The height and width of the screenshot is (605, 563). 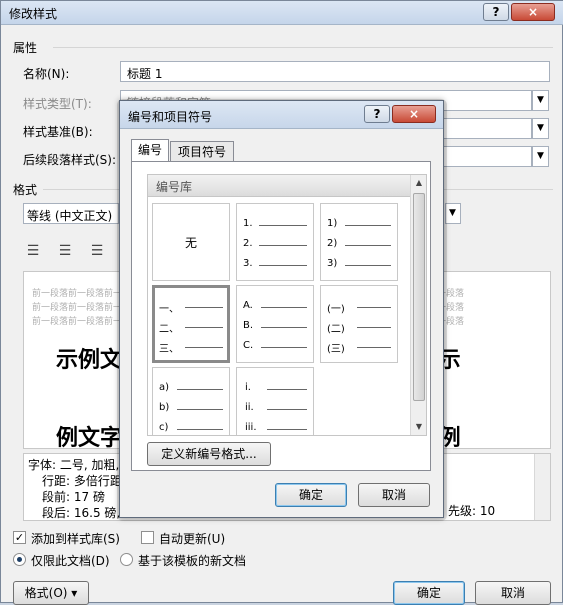 What do you see at coordinates (279, 186) in the screenshot?
I see `numbering-library-header: 编号库` at bounding box center [279, 186].